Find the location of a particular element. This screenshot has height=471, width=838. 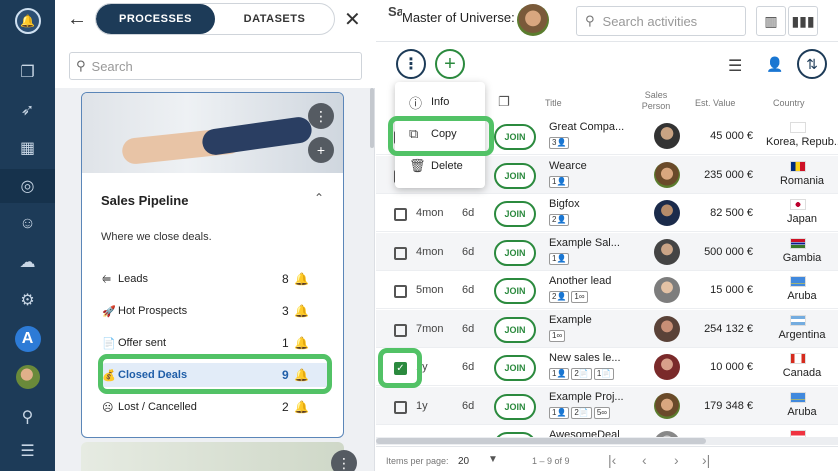

back-arrow-icon: ← is located at coordinates (77, 19).